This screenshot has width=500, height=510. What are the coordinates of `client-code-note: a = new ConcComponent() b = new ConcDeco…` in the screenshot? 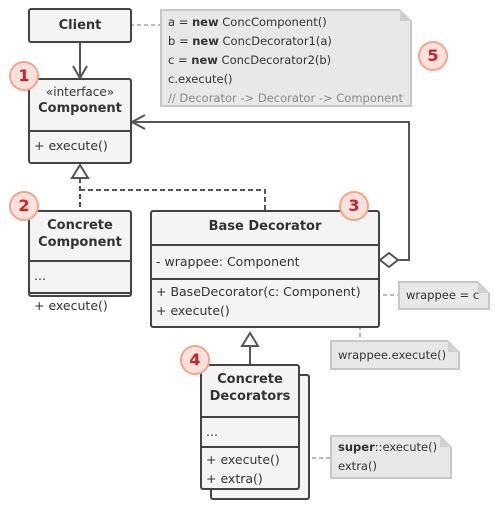 It's located at (286, 58).